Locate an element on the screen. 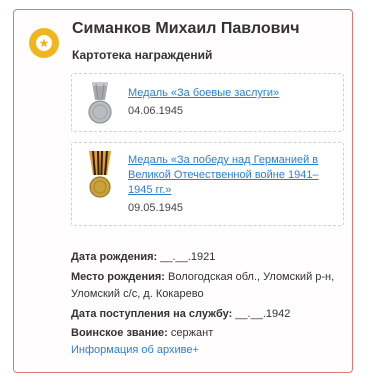 This screenshot has width=365, height=384. award-date: 04.06.1945 is located at coordinates (156, 111).